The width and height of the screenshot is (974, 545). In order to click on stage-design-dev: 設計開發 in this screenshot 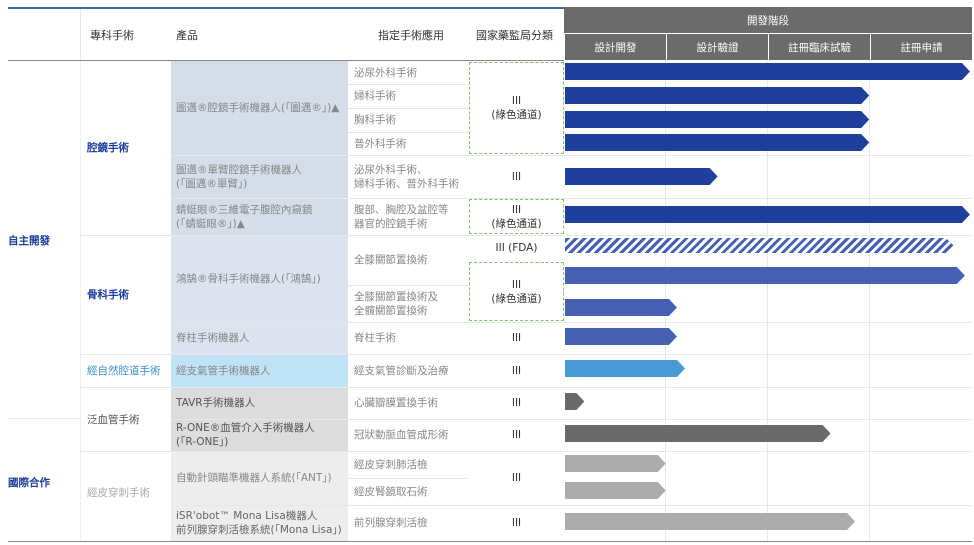, I will do `click(615, 47)`.